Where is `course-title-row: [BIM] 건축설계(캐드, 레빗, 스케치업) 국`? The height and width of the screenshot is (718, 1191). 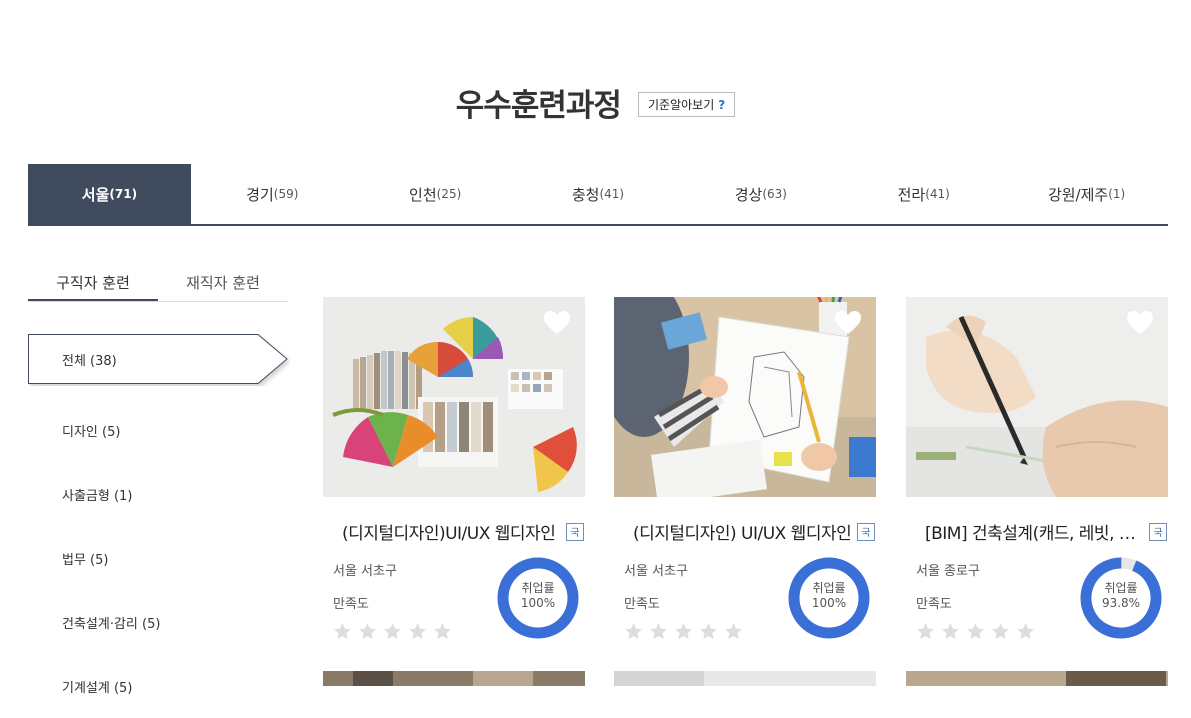
course-title-row: [BIM] 건축설계(캐드, 레빗, 스케치업) 국 is located at coordinates (1037, 531).